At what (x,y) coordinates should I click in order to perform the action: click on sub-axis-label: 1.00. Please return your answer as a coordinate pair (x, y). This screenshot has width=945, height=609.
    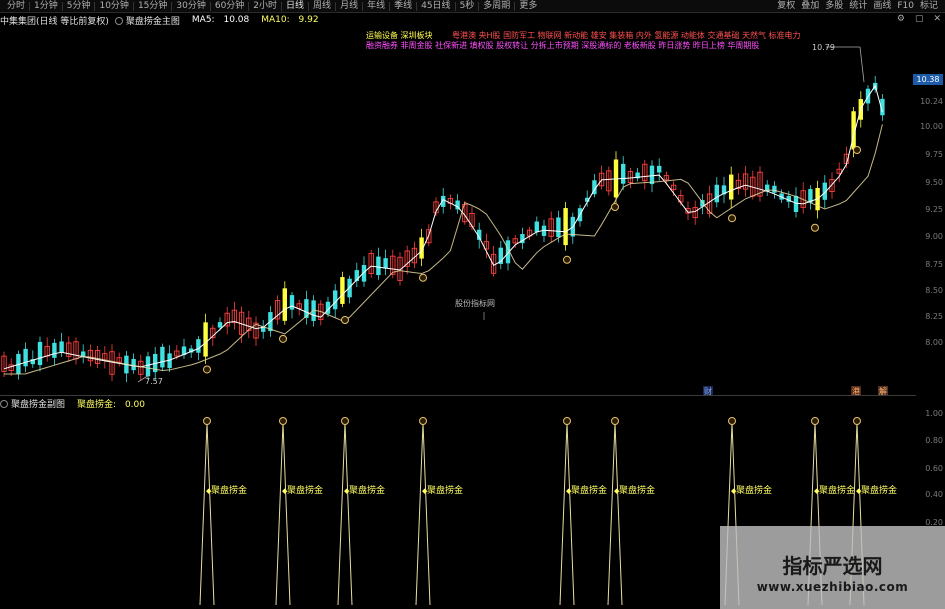
    Looking at the image, I should click on (934, 413).